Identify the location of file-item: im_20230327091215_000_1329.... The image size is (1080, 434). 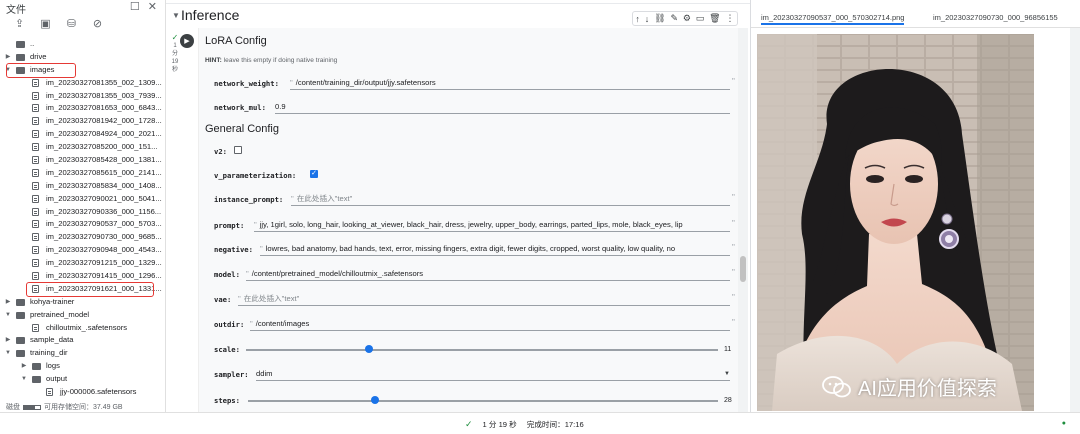
(82, 263).